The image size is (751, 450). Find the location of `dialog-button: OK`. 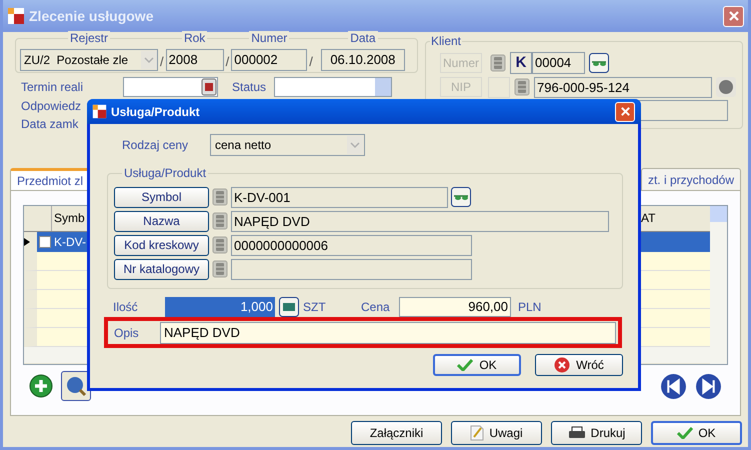

dialog-button: OK is located at coordinates (477, 365).